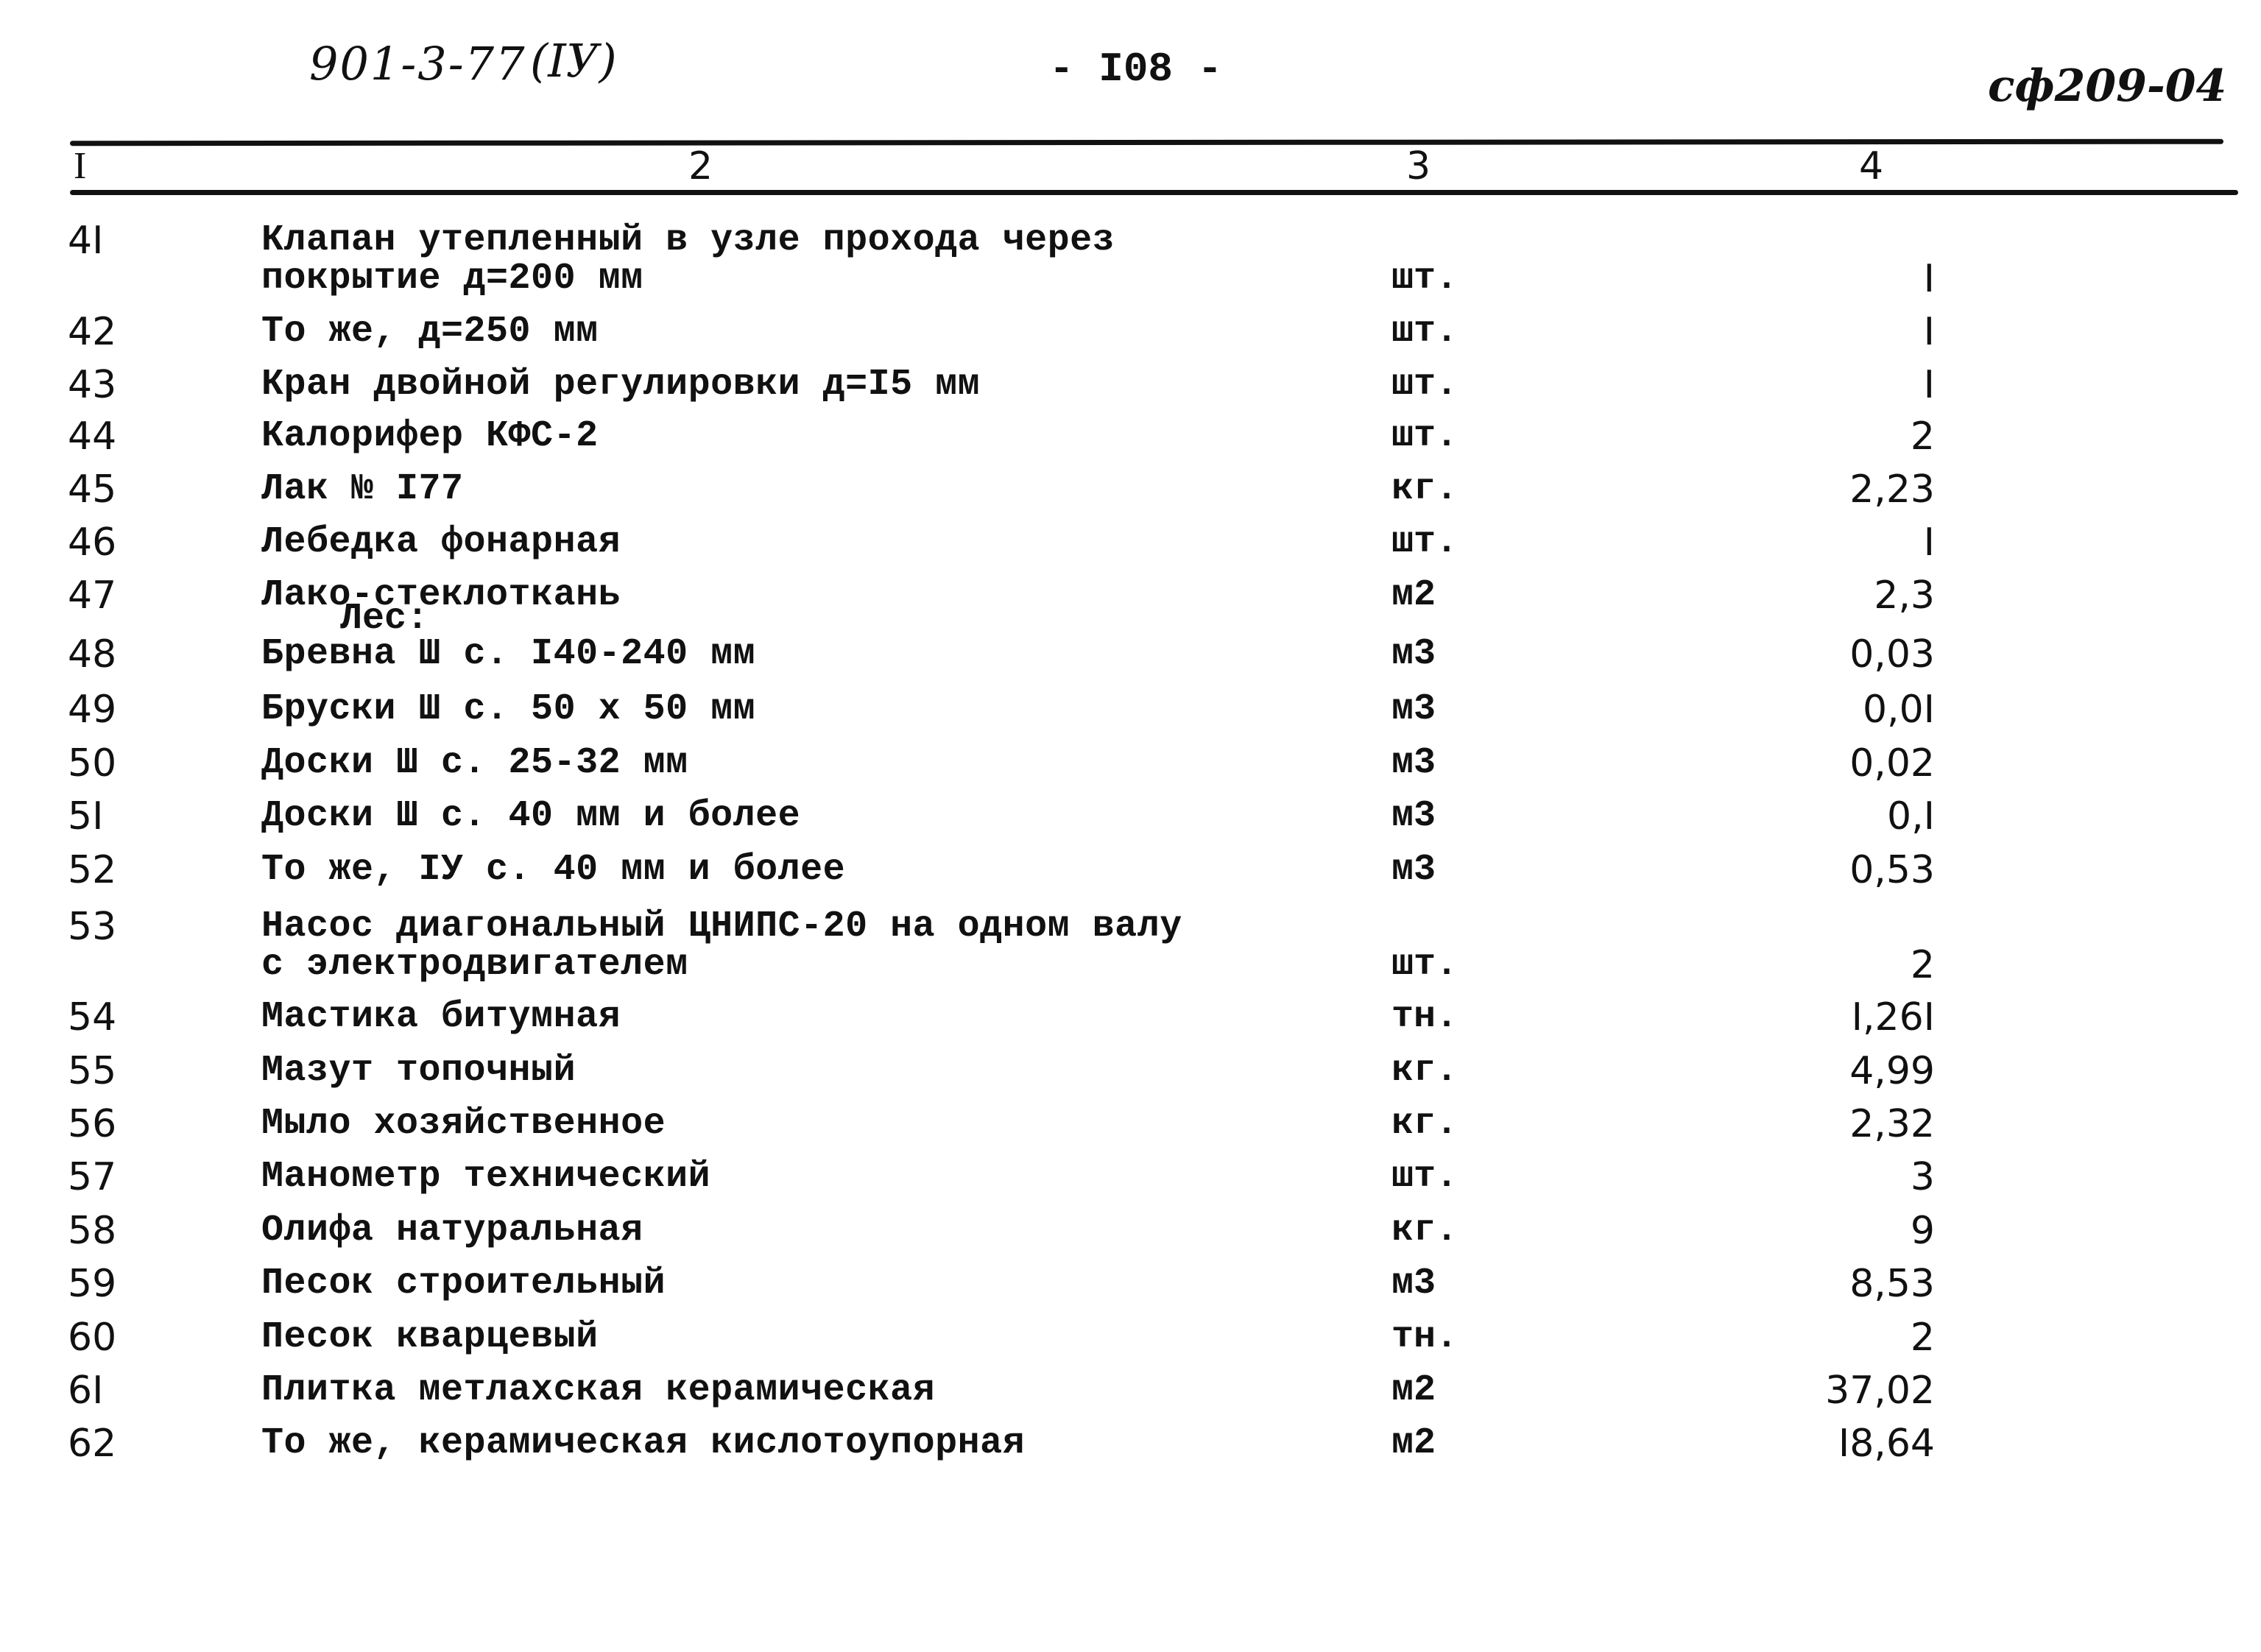 This screenshot has height=1652, width=2261. I want to click on item-description-continued: покрытие д=200 мм, so click(452, 279).